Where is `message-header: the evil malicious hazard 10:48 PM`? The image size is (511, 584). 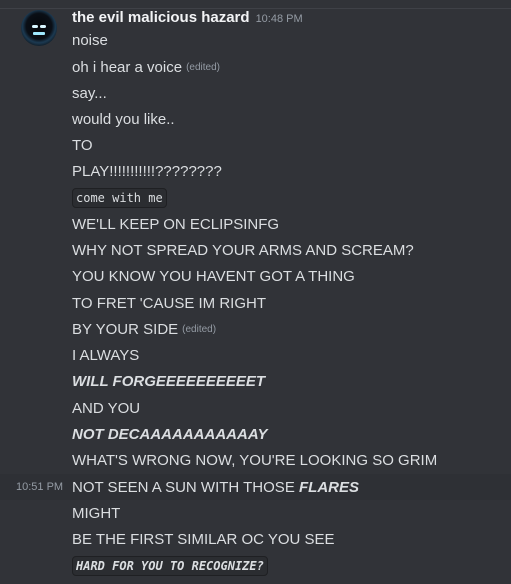 message-header: the evil malicious hazard 10:48 PM is located at coordinates (187, 17).